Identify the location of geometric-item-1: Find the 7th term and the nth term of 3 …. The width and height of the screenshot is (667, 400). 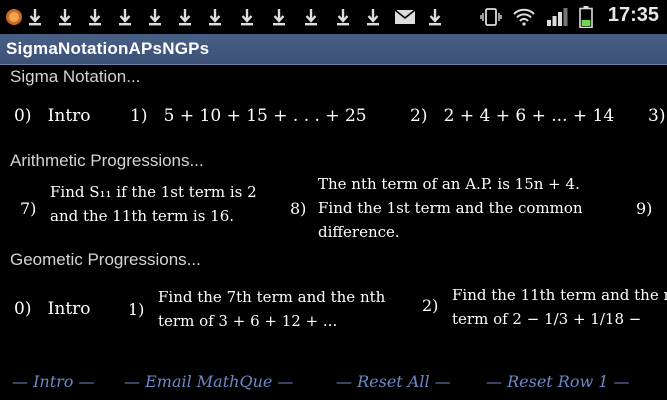
(271, 309).